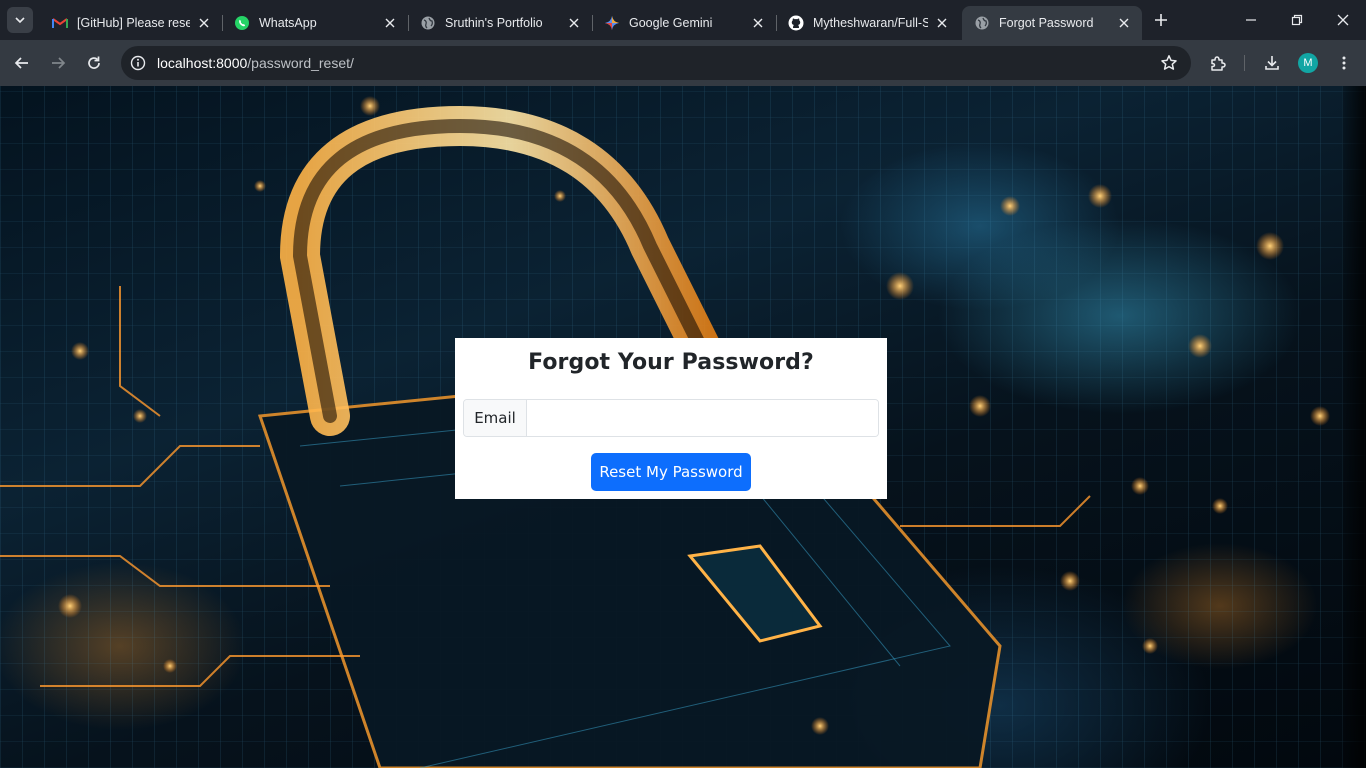  What do you see at coordinates (60, 23) in the screenshot?
I see `gmail-icon` at bounding box center [60, 23].